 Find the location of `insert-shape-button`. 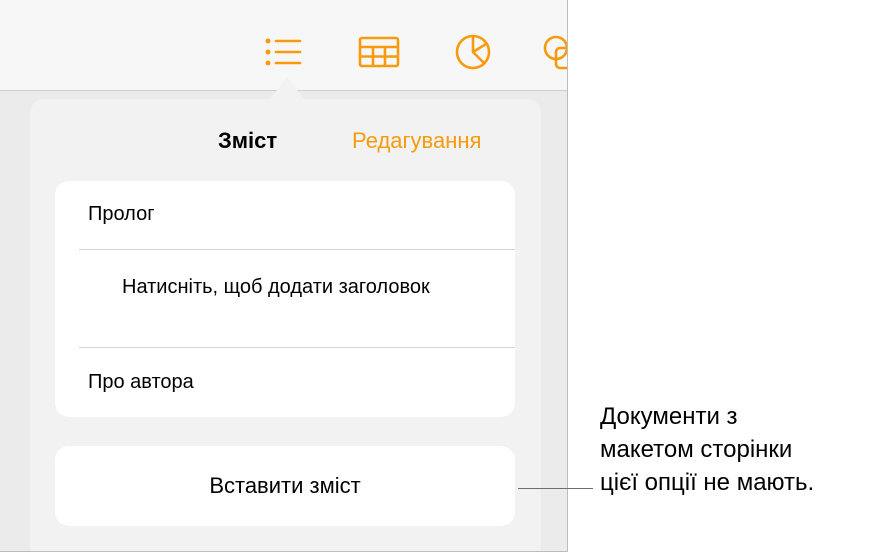

insert-shape-button is located at coordinates (552, 52).